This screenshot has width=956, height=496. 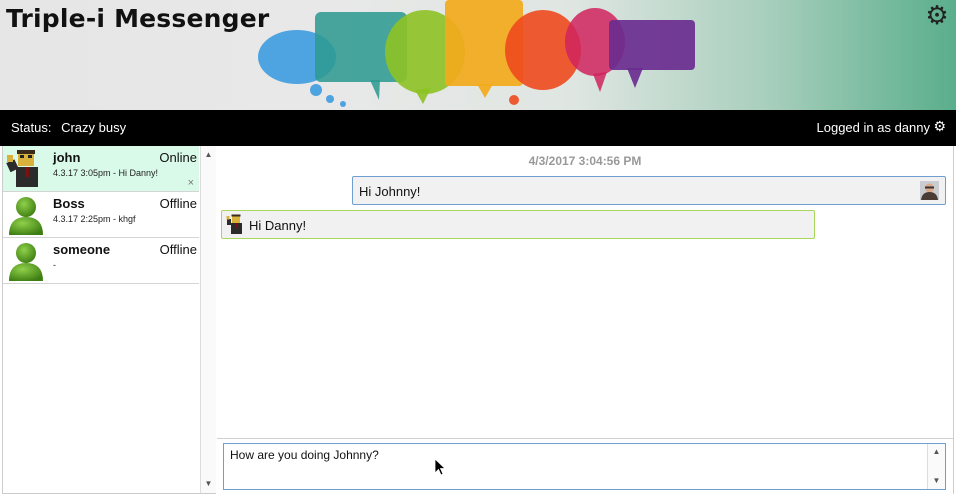 What do you see at coordinates (585, 161) in the screenshot?
I see `chat-timestamp: 4/3/2017 3:04:56 PM` at bounding box center [585, 161].